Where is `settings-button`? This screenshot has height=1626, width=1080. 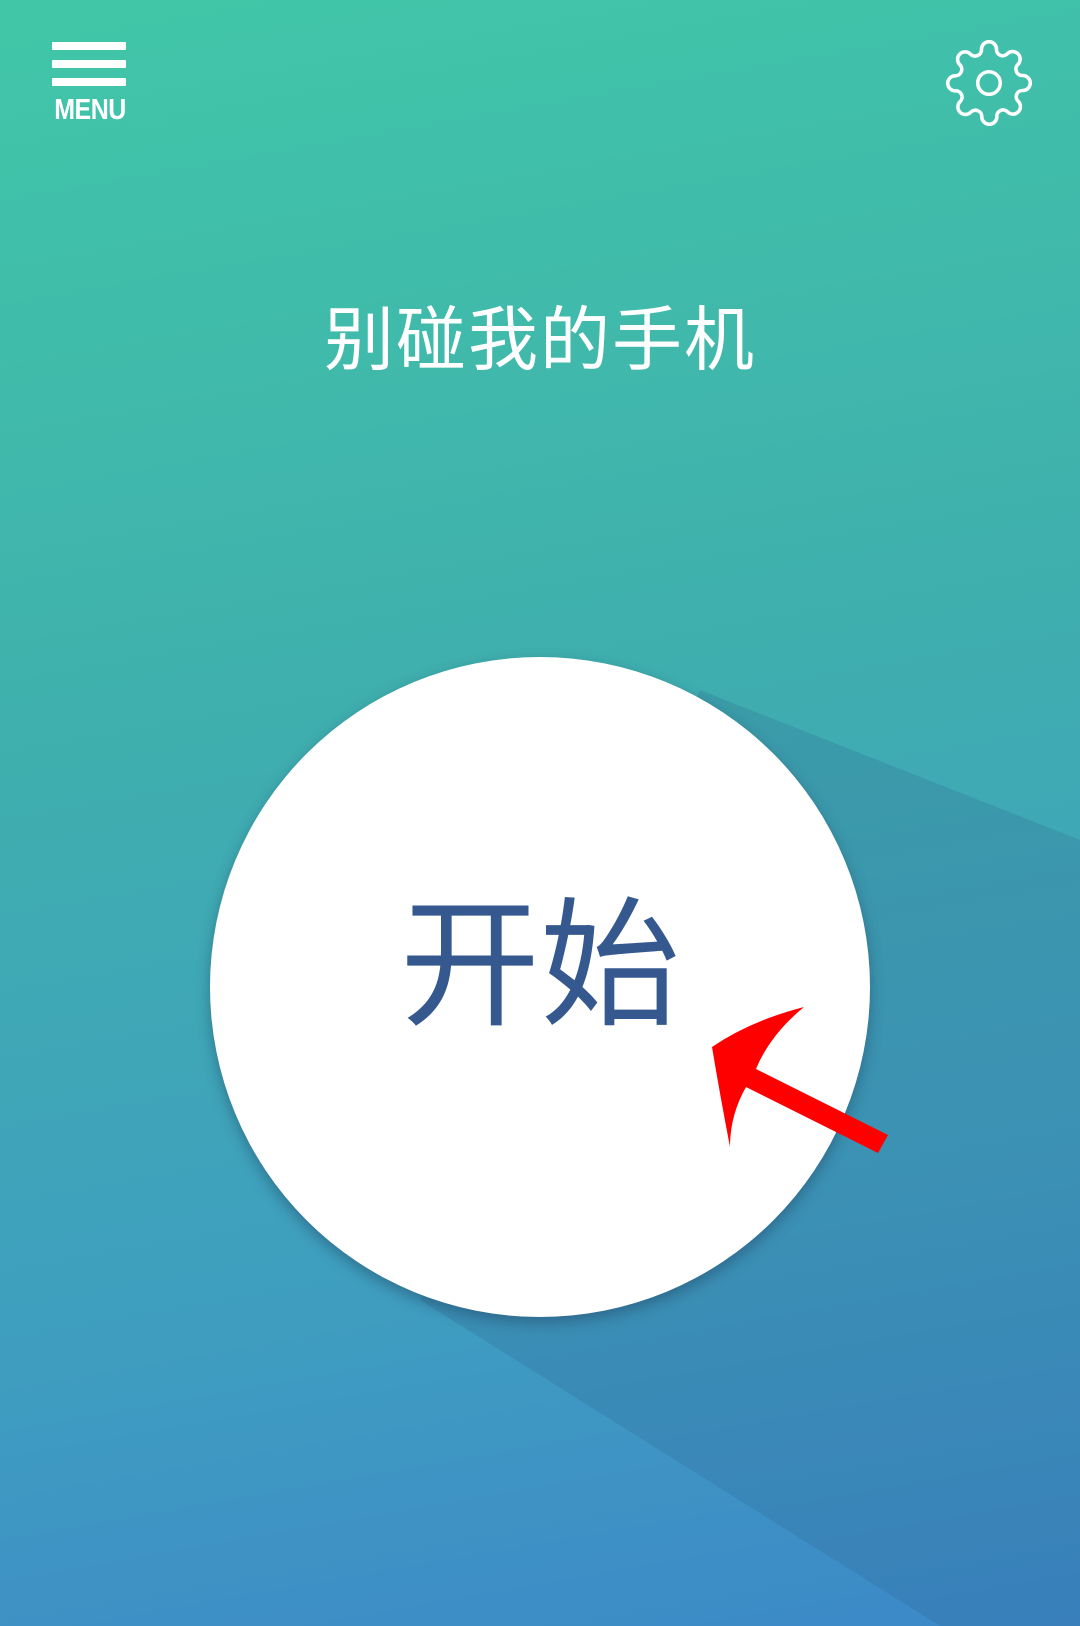 settings-button is located at coordinates (989, 83).